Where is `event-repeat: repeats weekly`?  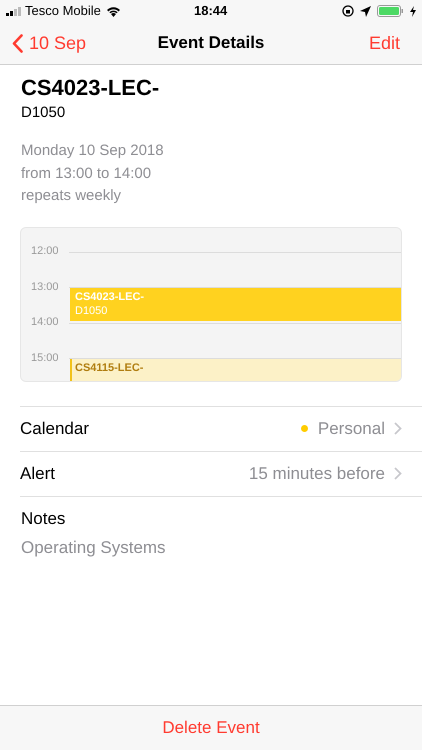
event-repeat: repeats weekly is located at coordinates (71, 196).